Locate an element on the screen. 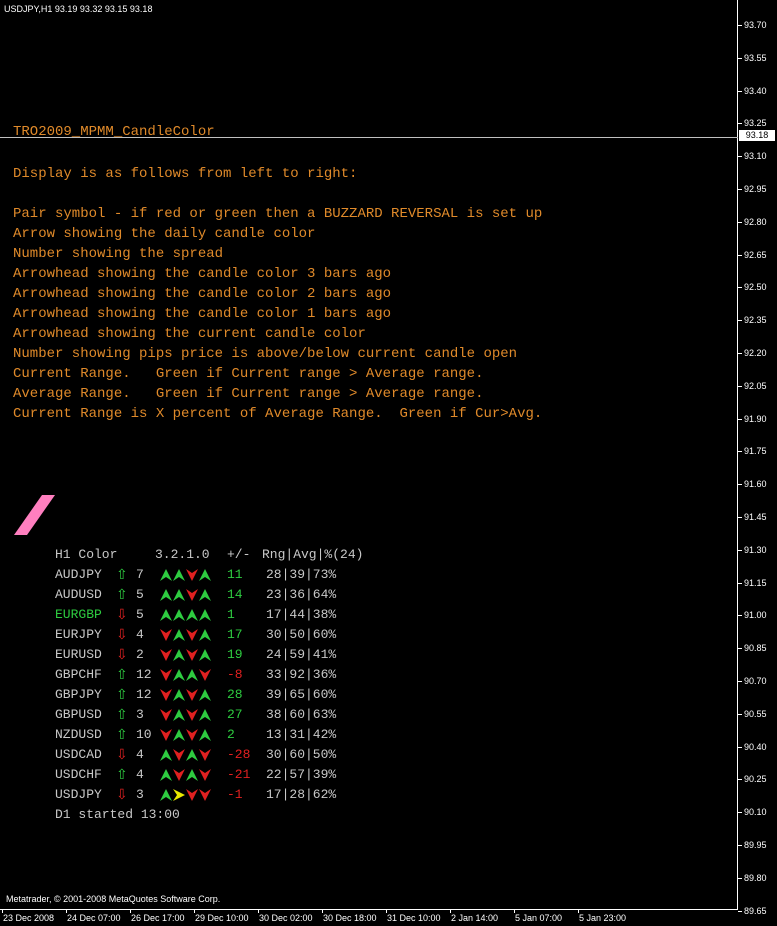  time-tick-label: 5 Jan 07:00 is located at coordinates (539, 918).